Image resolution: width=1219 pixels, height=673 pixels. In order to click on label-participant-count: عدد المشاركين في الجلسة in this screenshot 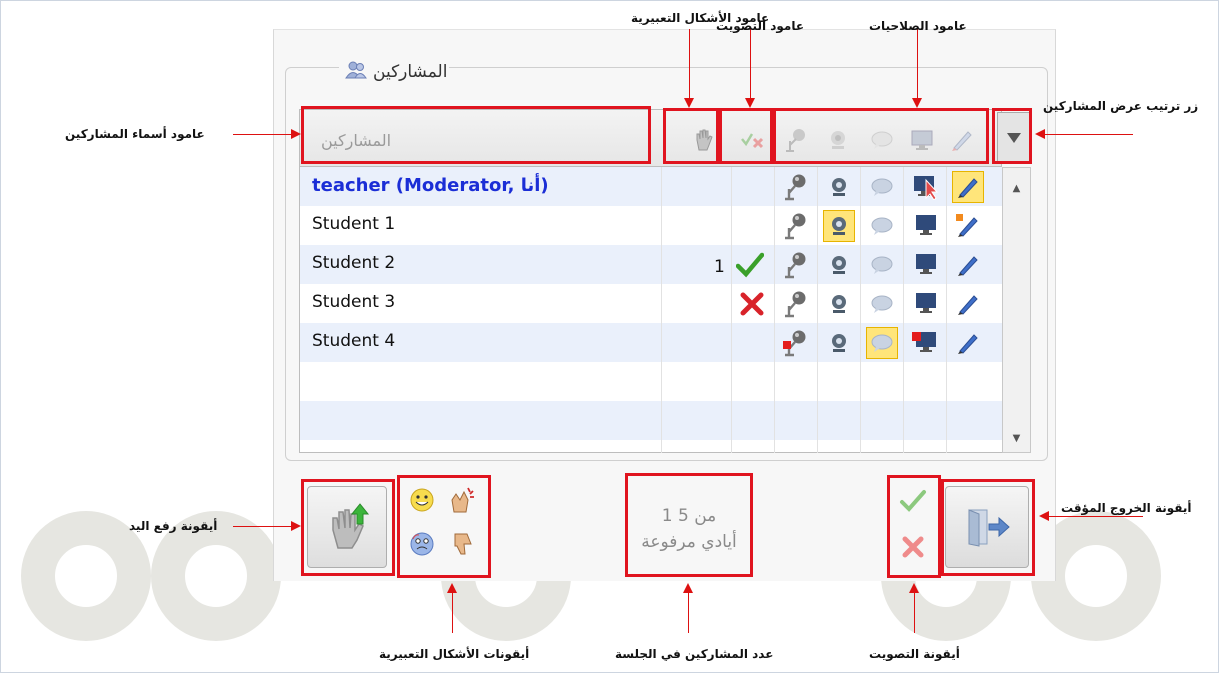, I will do `click(694, 654)`.